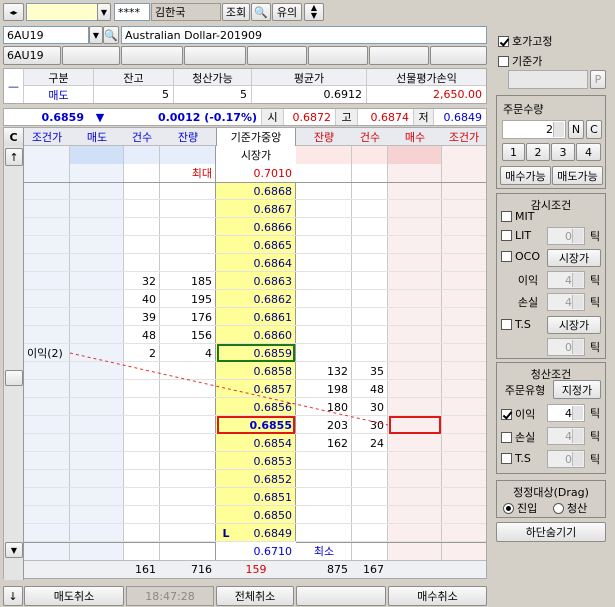  What do you see at coordinates (134, 94) in the screenshot?
I see `position-balance: 5` at bounding box center [134, 94].